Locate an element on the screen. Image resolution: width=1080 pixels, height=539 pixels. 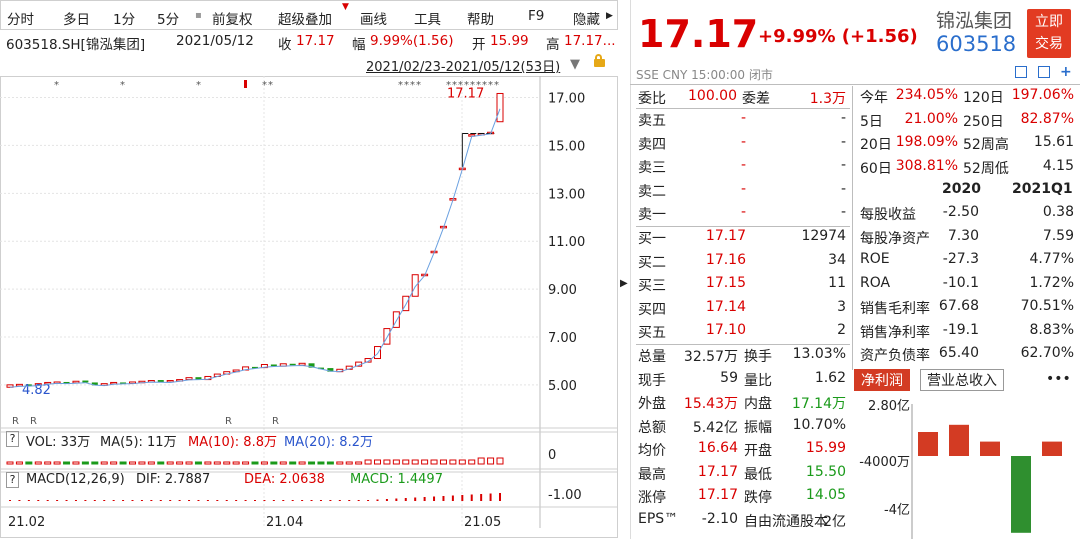
fin-value-2021q1: 0.38 is located at coordinates (1058, 212).